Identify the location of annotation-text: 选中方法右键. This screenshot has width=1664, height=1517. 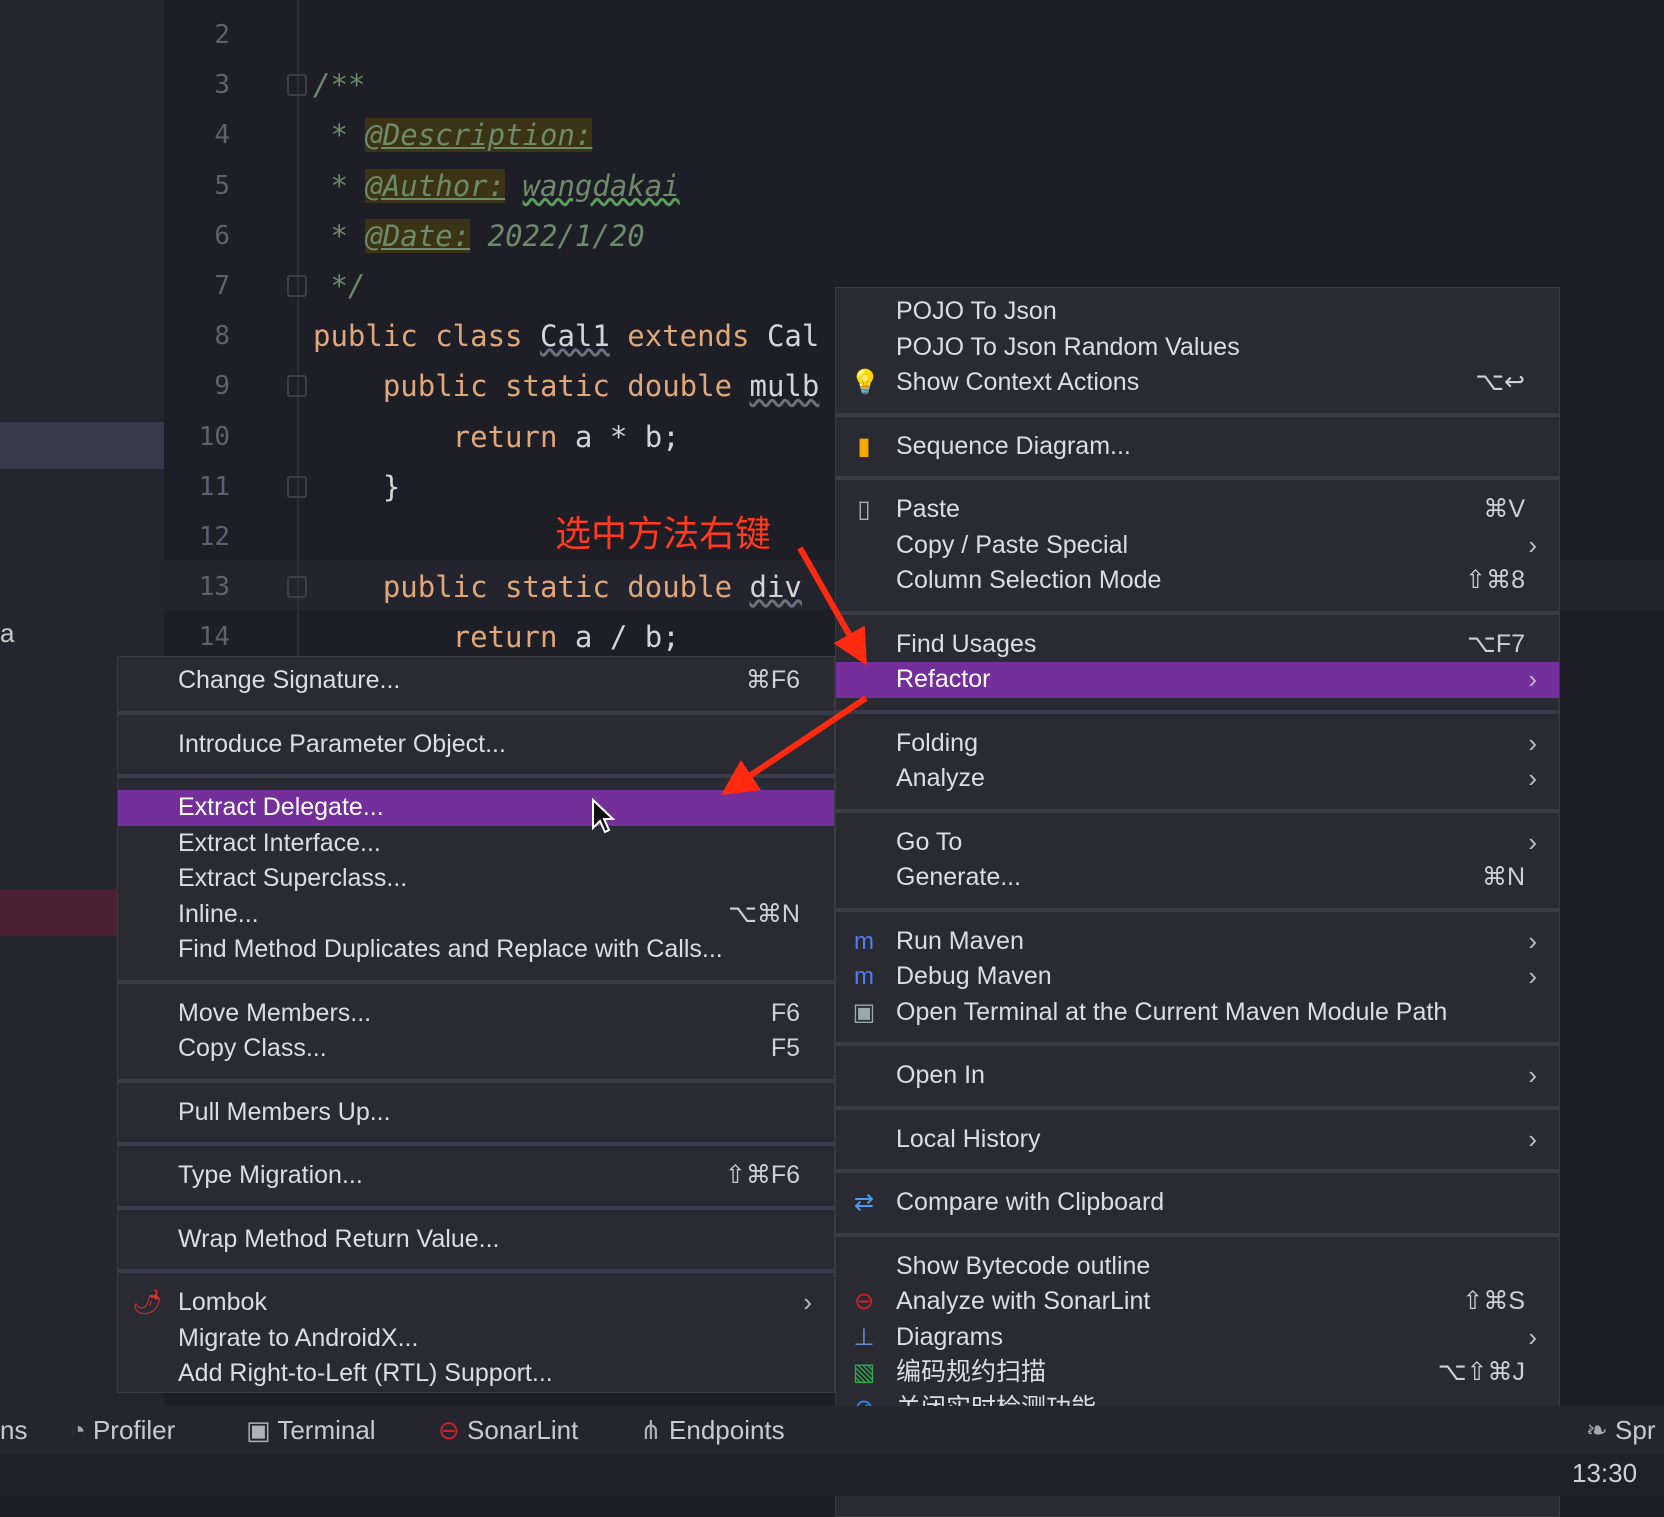
(663, 534).